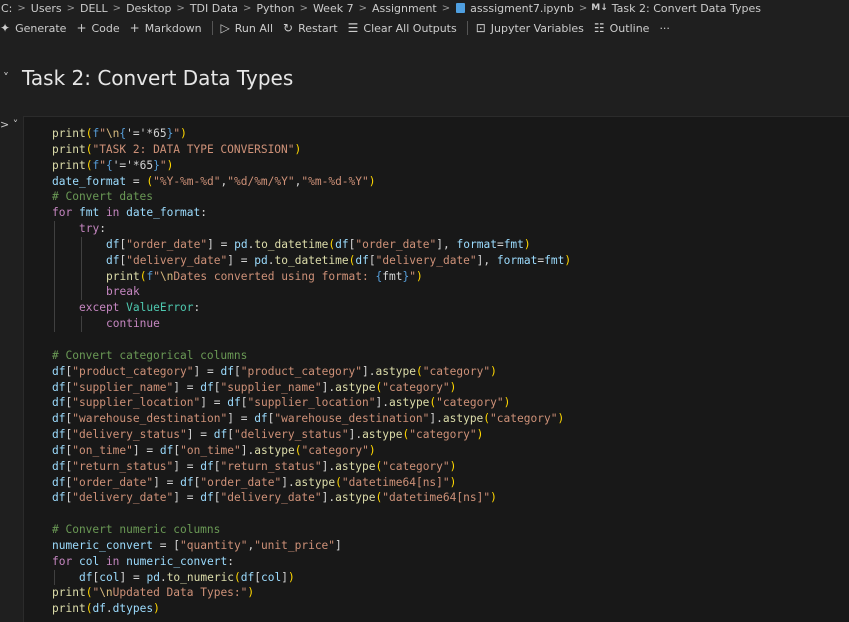  Describe the element at coordinates (311, 324) in the screenshot. I see `code-line: continue` at that location.